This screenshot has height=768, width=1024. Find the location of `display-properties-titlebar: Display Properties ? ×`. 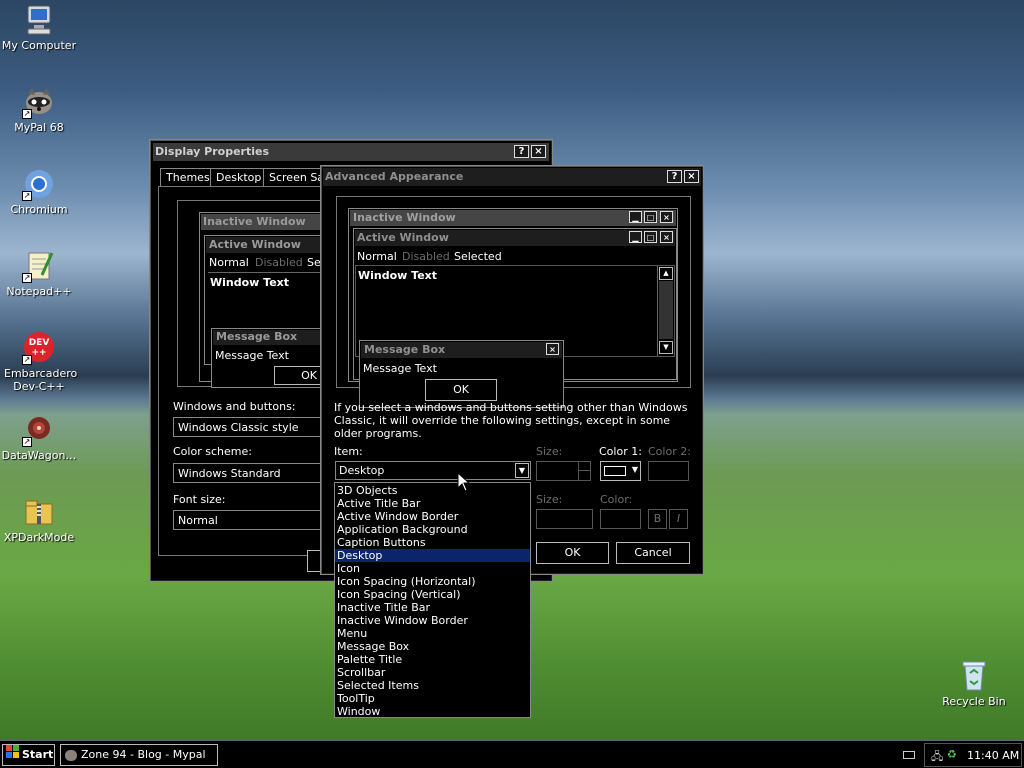

display-properties-titlebar: Display Properties ? × is located at coordinates (351, 152).